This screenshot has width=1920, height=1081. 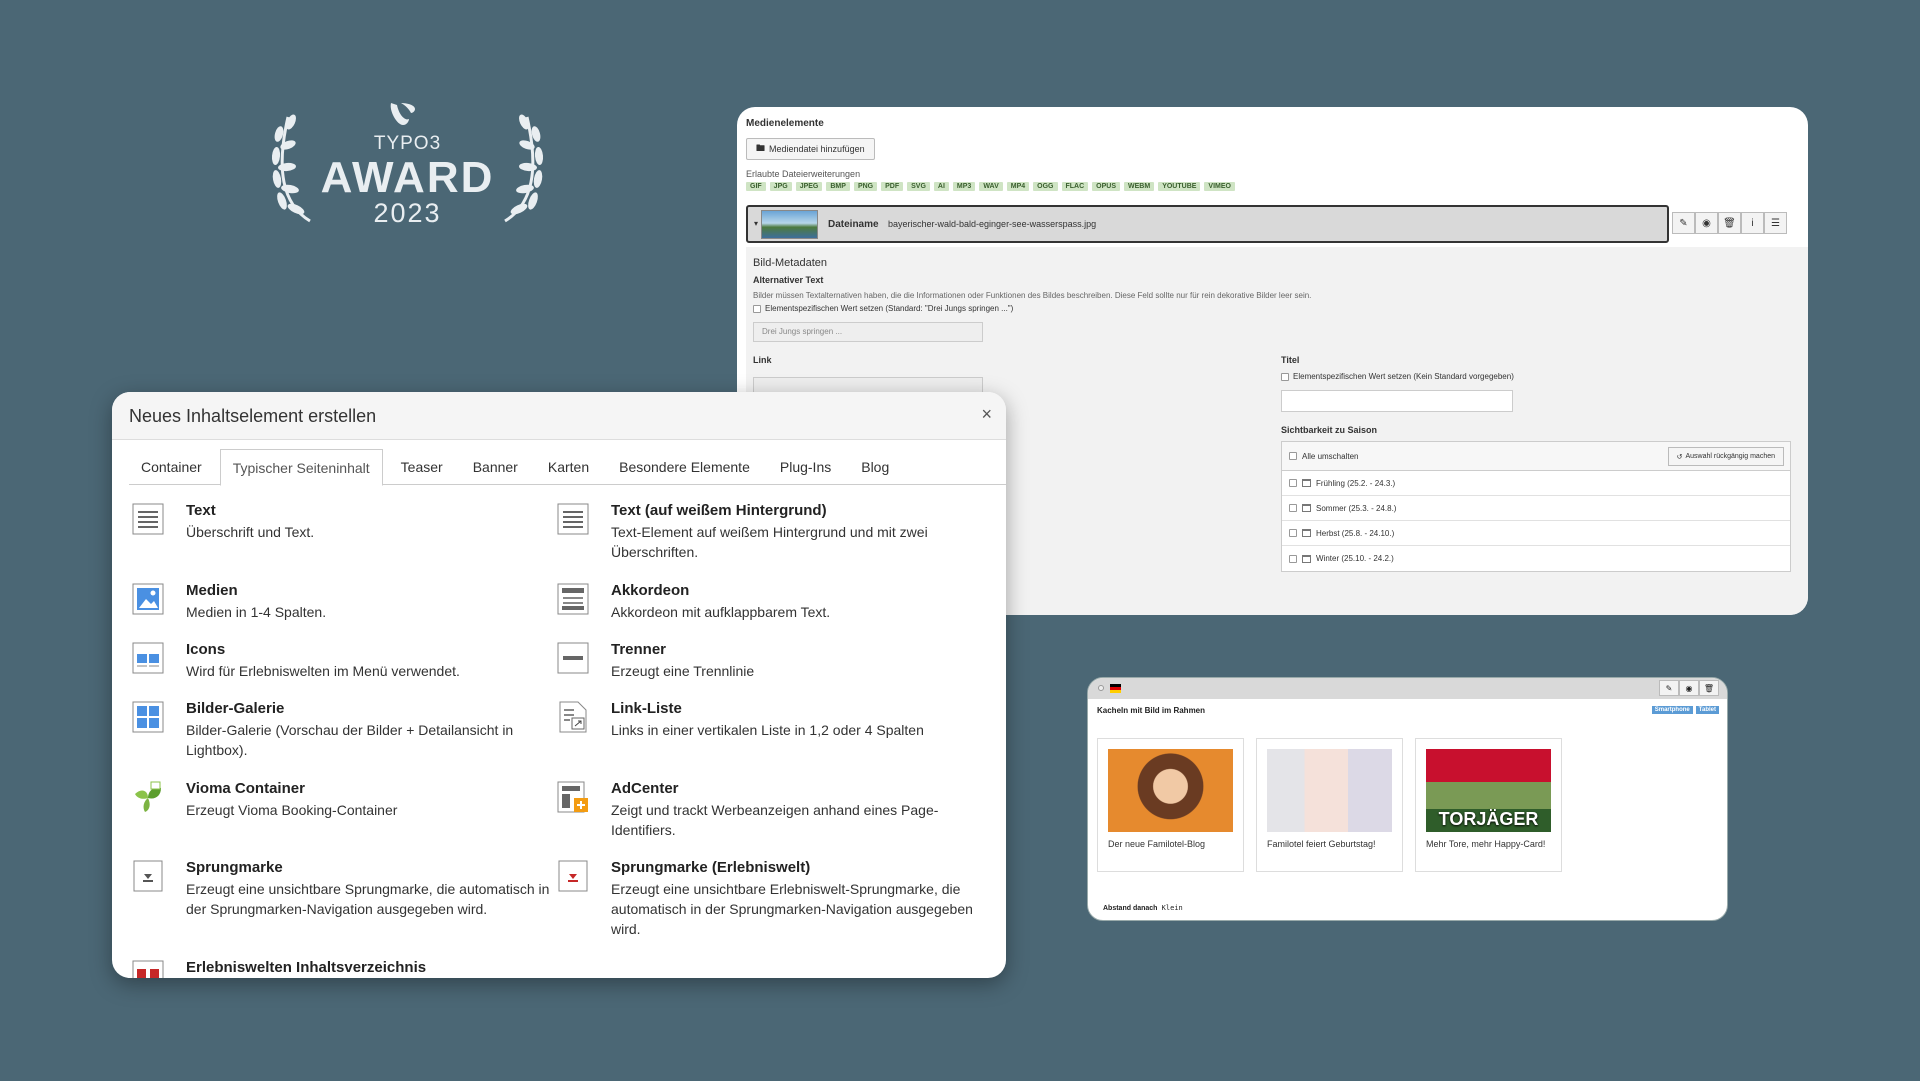 What do you see at coordinates (788, 280) in the screenshot?
I see `alt-text-title: Alternativer Text` at bounding box center [788, 280].